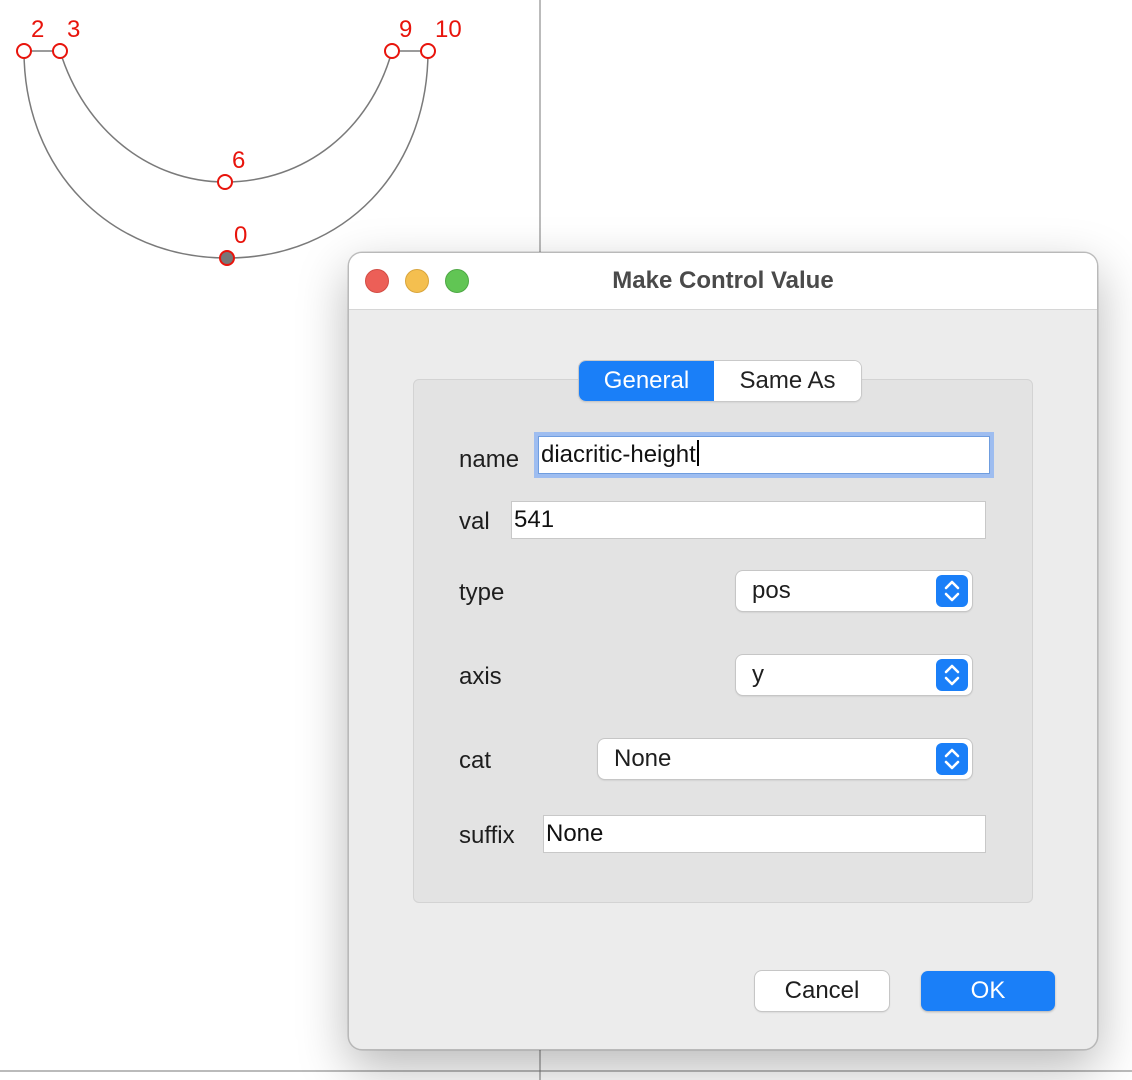 This screenshot has width=1132, height=1080. I want to click on suffix-input: None, so click(764, 834).